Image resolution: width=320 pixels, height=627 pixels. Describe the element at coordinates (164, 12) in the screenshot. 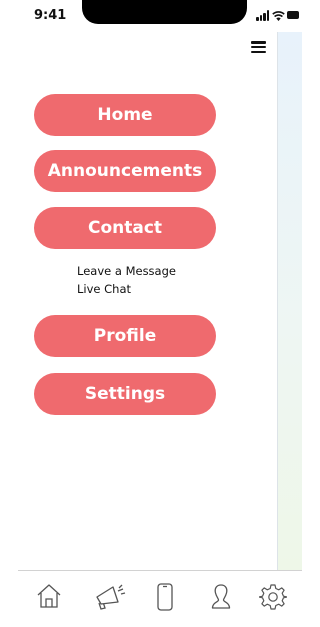

I see `device-notch` at that location.